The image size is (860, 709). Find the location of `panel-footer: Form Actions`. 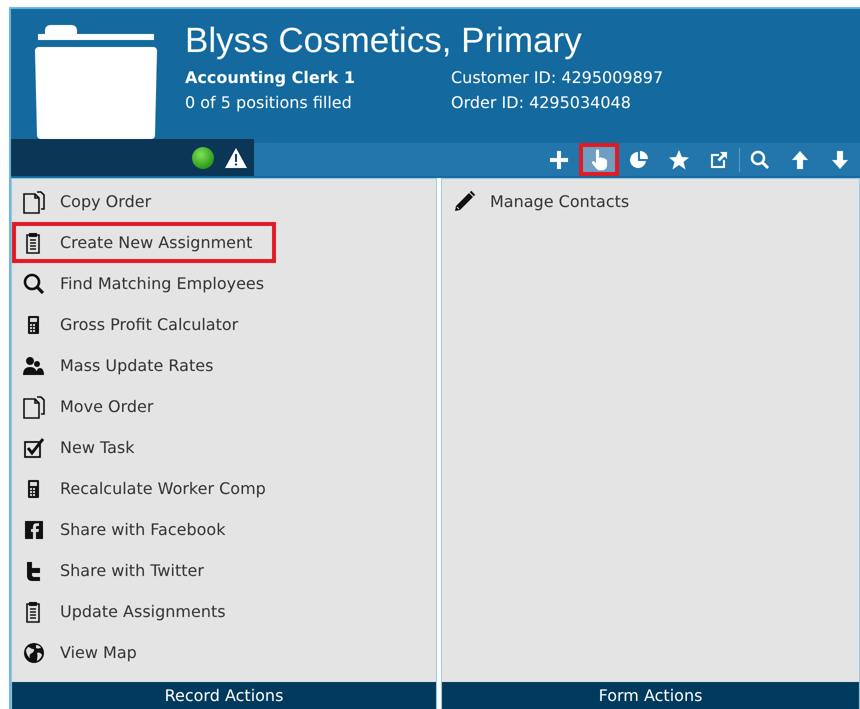

panel-footer: Form Actions is located at coordinates (650, 695).